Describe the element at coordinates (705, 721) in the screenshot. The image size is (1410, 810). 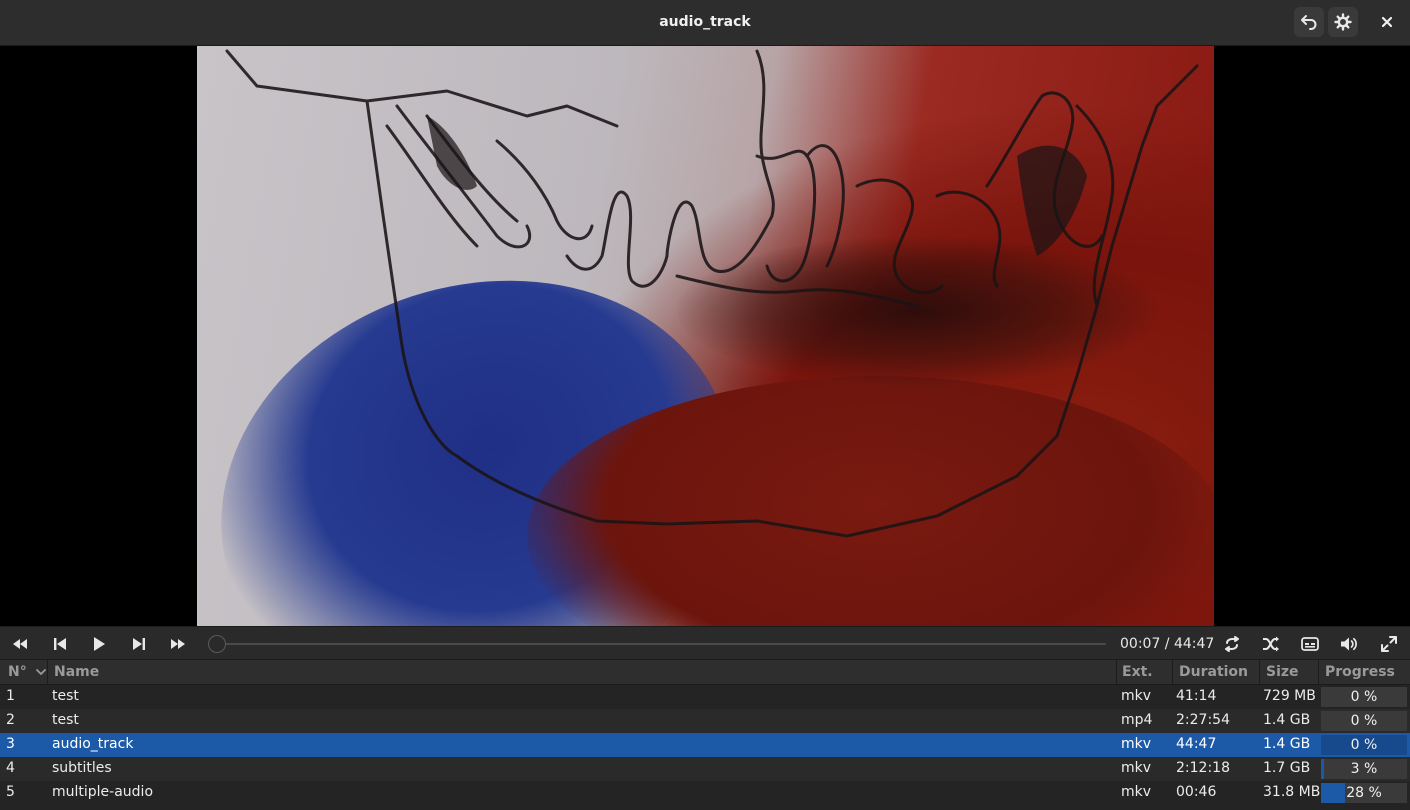
I see `playlist-row: 2 test mp4 2:27:54 1.4 GB 0 %` at that location.